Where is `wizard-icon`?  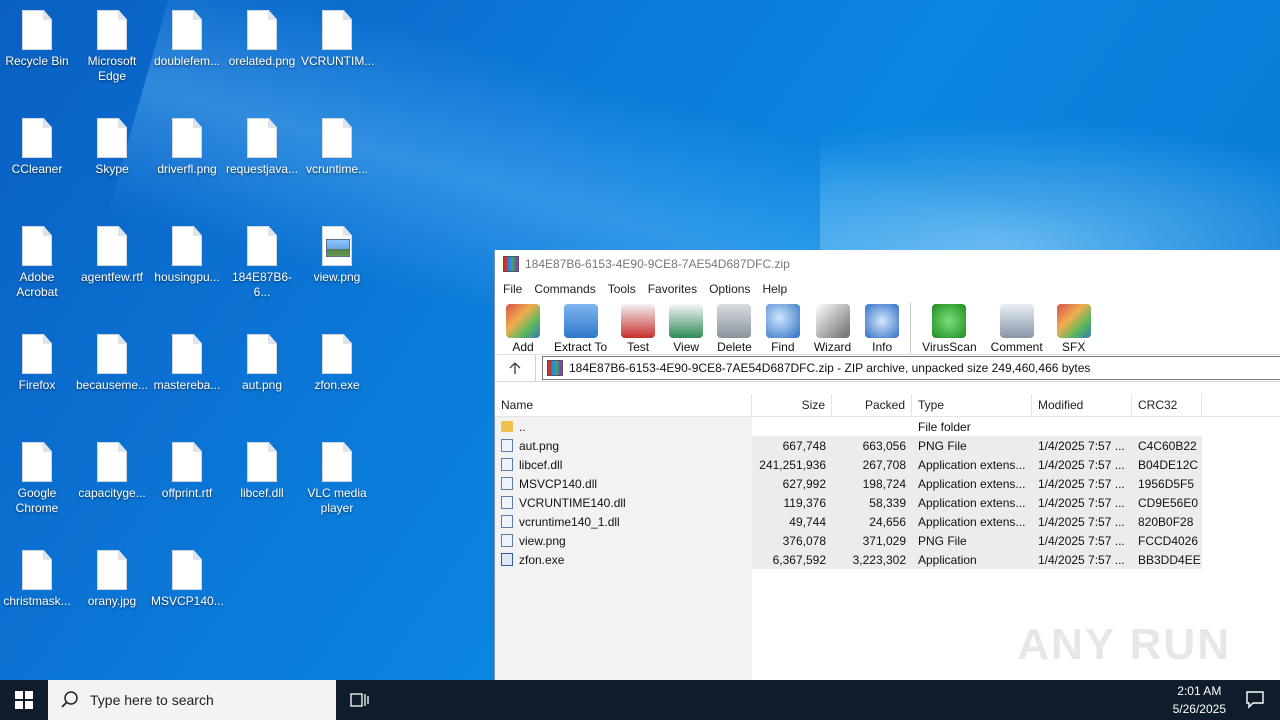 wizard-icon is located at coordinates (832, 321).